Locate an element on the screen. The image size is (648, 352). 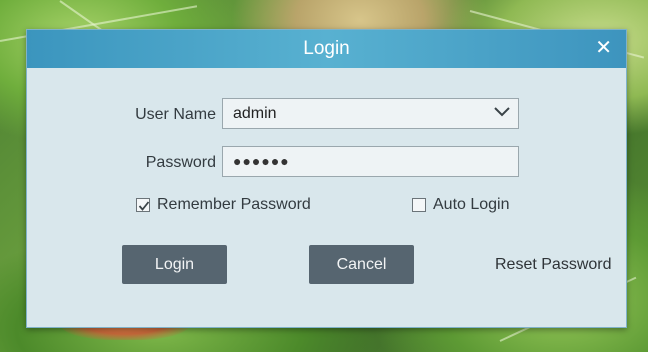
checkmark-icon is located at coordinates (144, 206).